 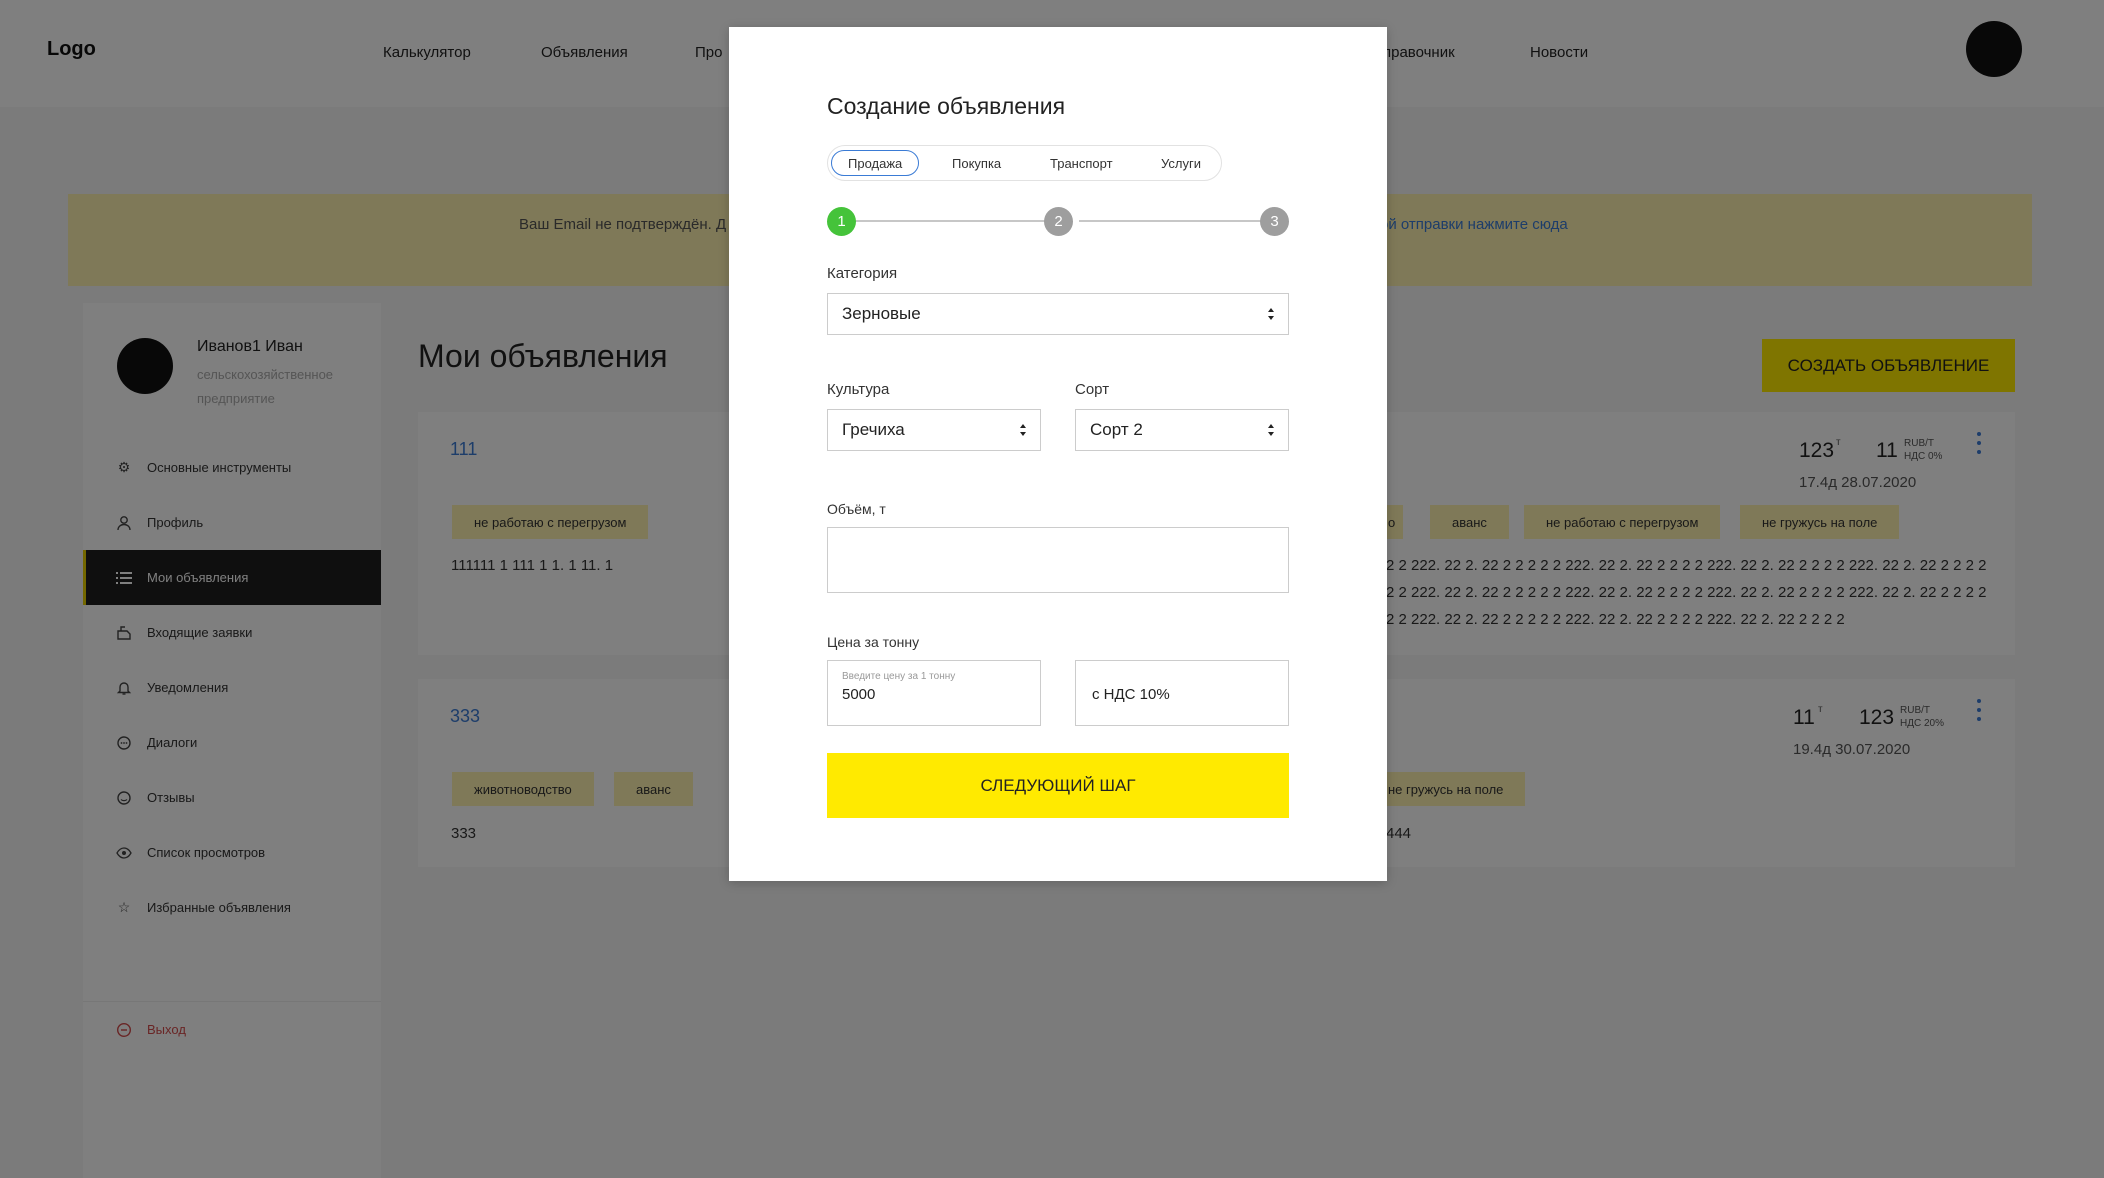 I want to click on category-select: Зерновые, so click(x=1058, y=314).